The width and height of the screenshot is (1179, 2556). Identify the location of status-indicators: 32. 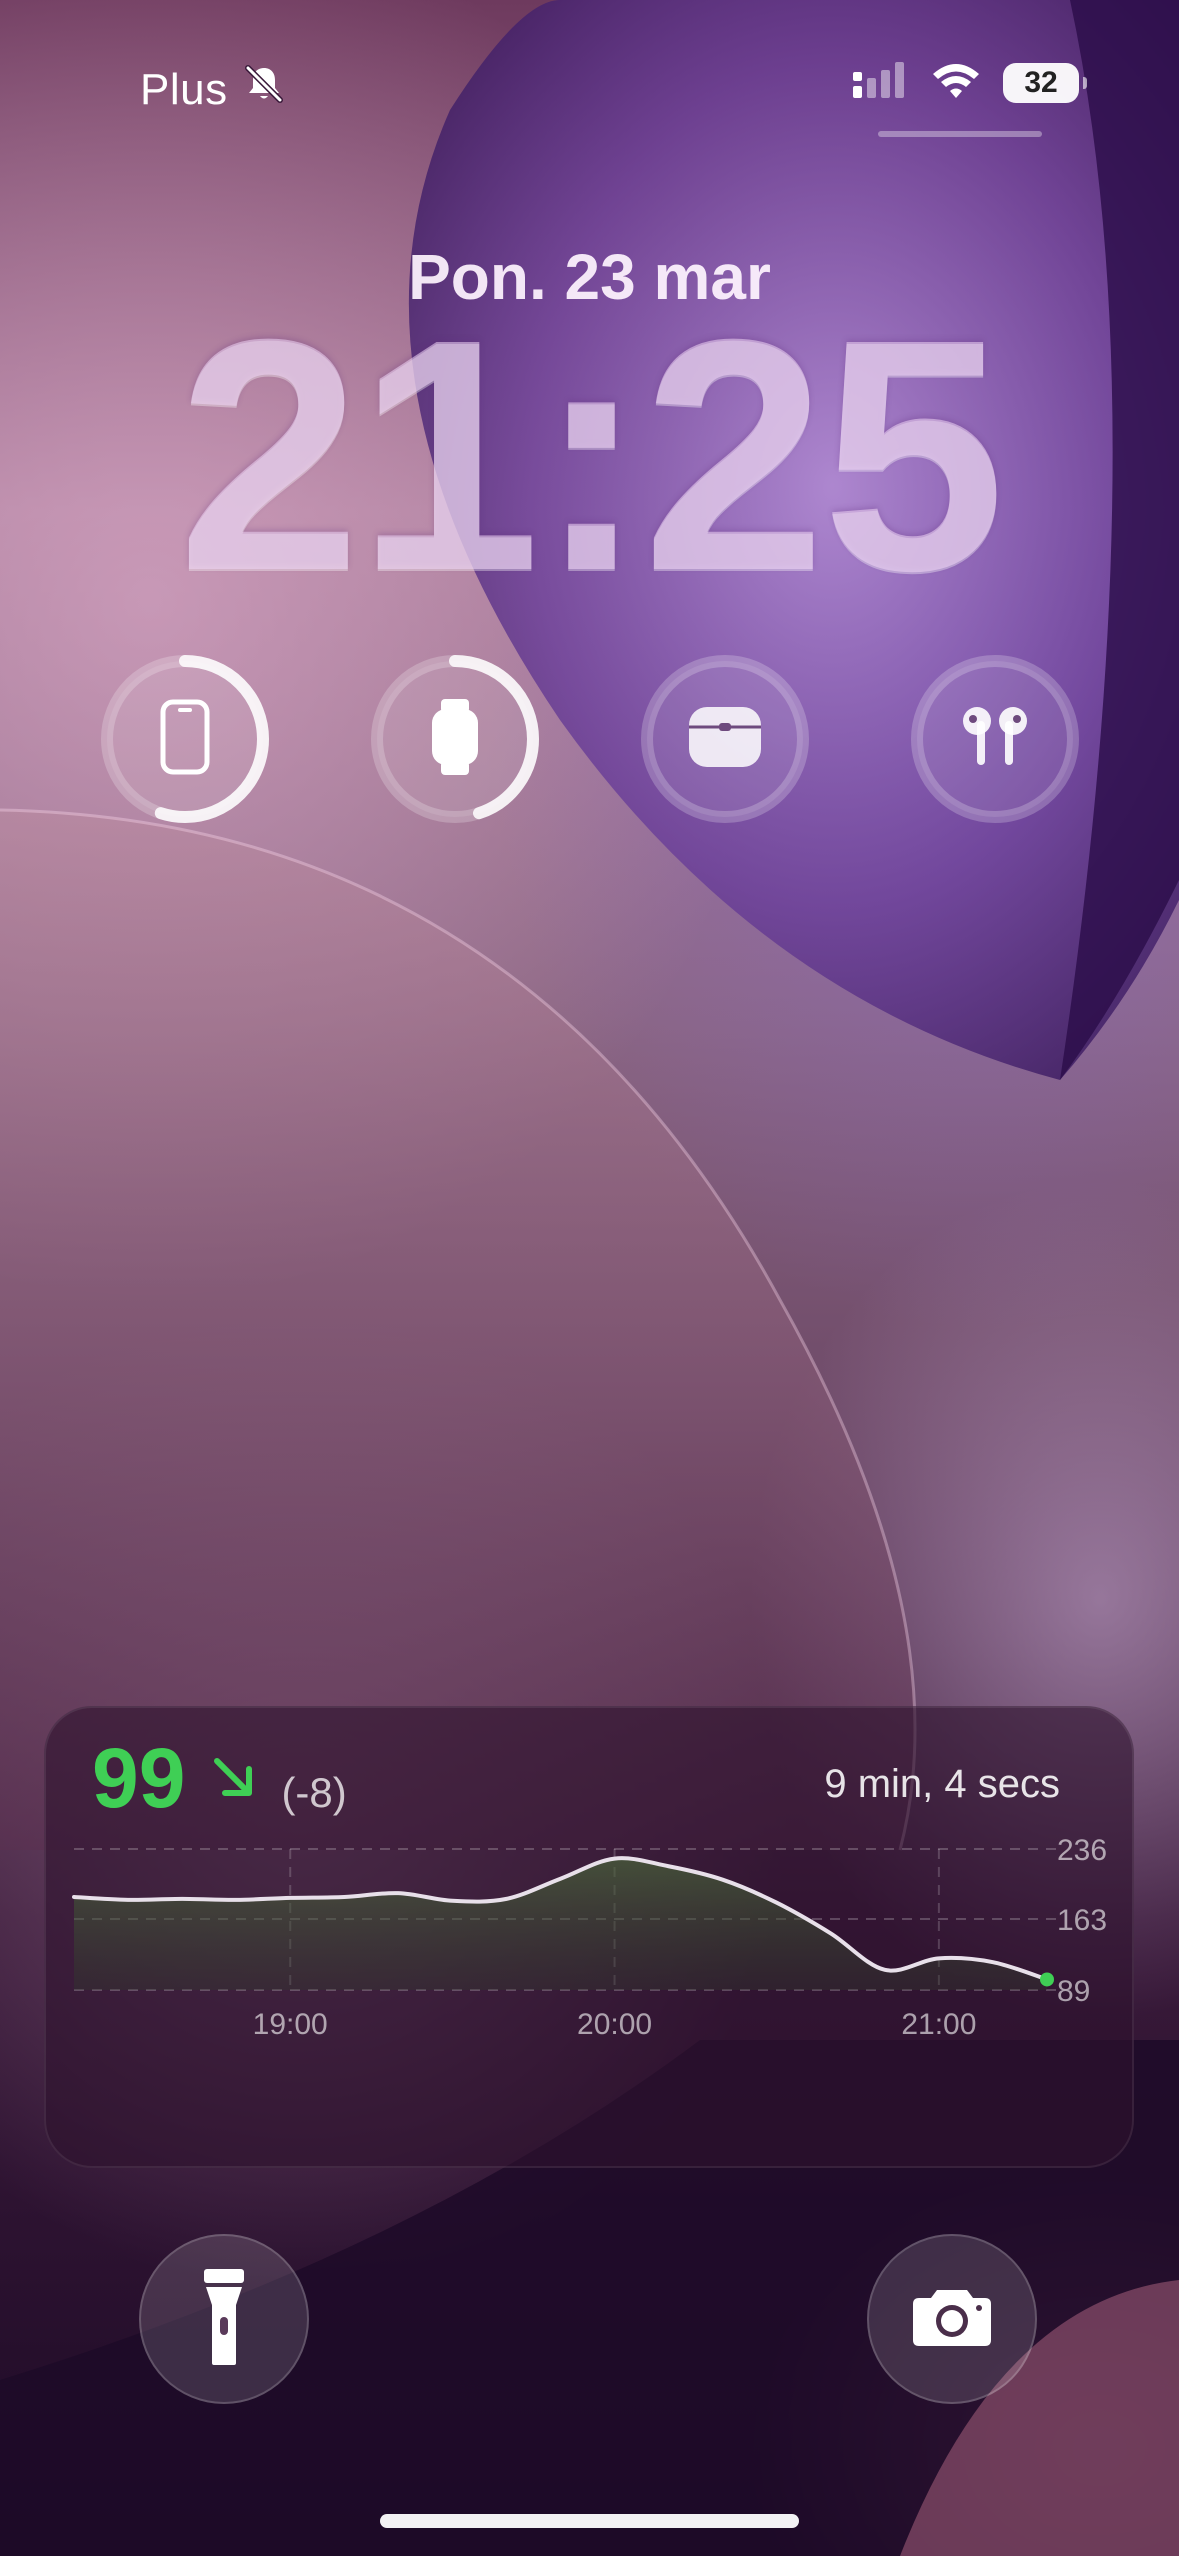
(969, 82).